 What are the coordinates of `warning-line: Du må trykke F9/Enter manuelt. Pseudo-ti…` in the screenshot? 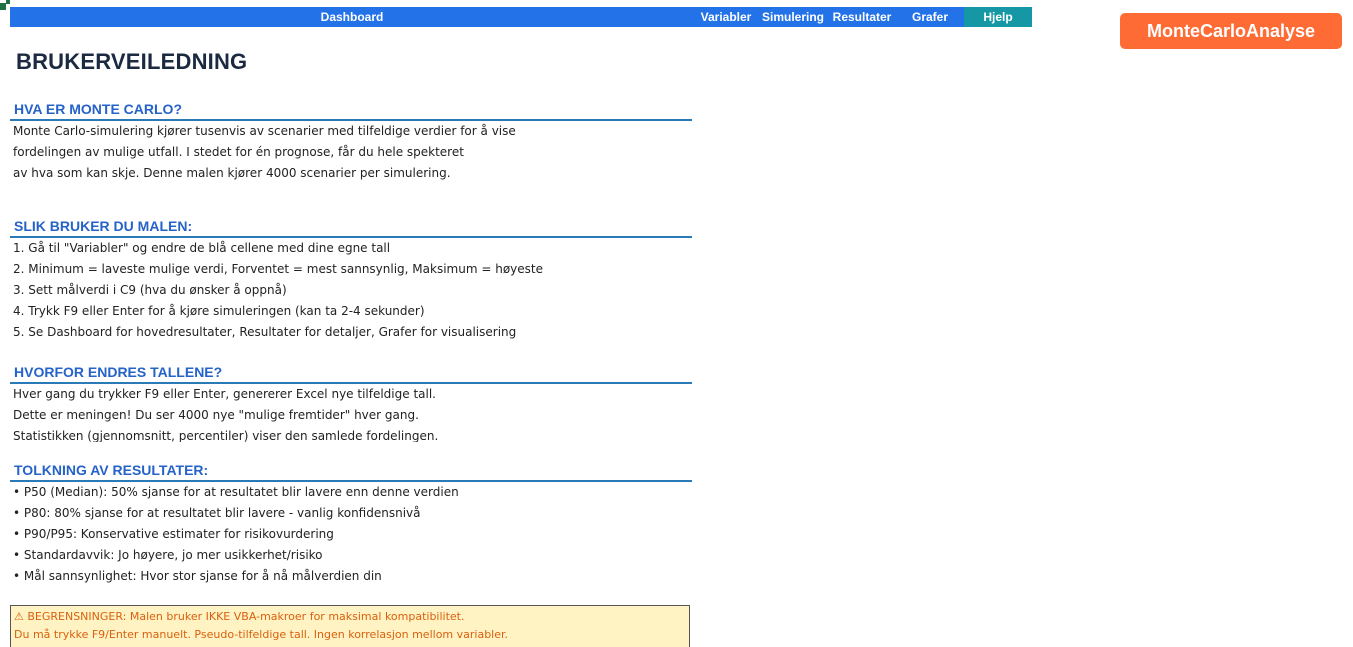 It's located at (261, 634).